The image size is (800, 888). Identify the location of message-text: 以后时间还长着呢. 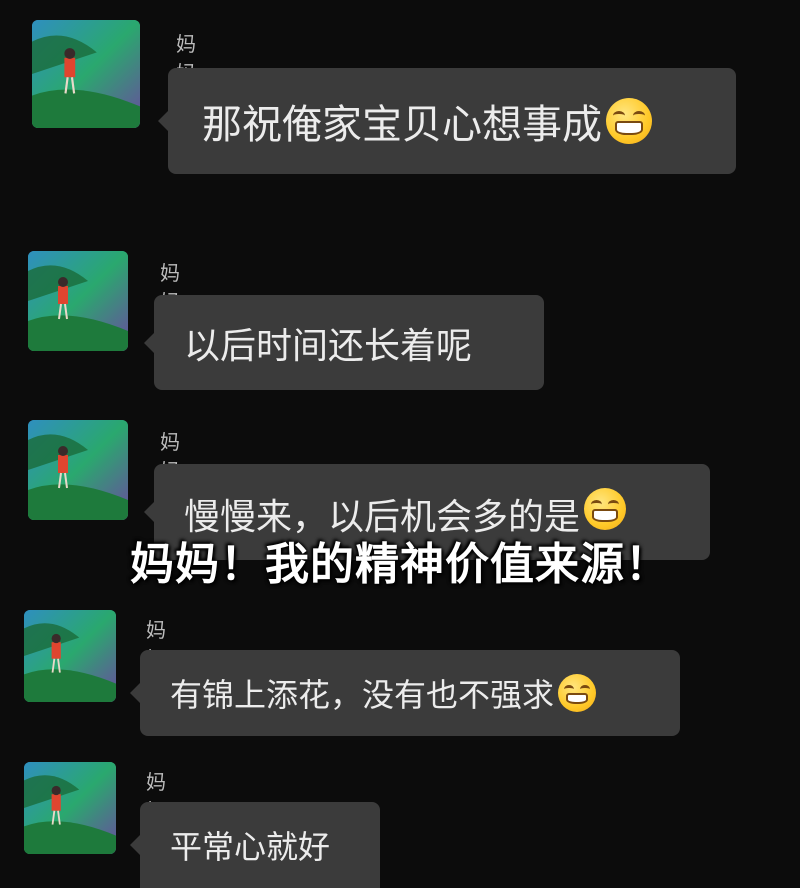
(328, 346).